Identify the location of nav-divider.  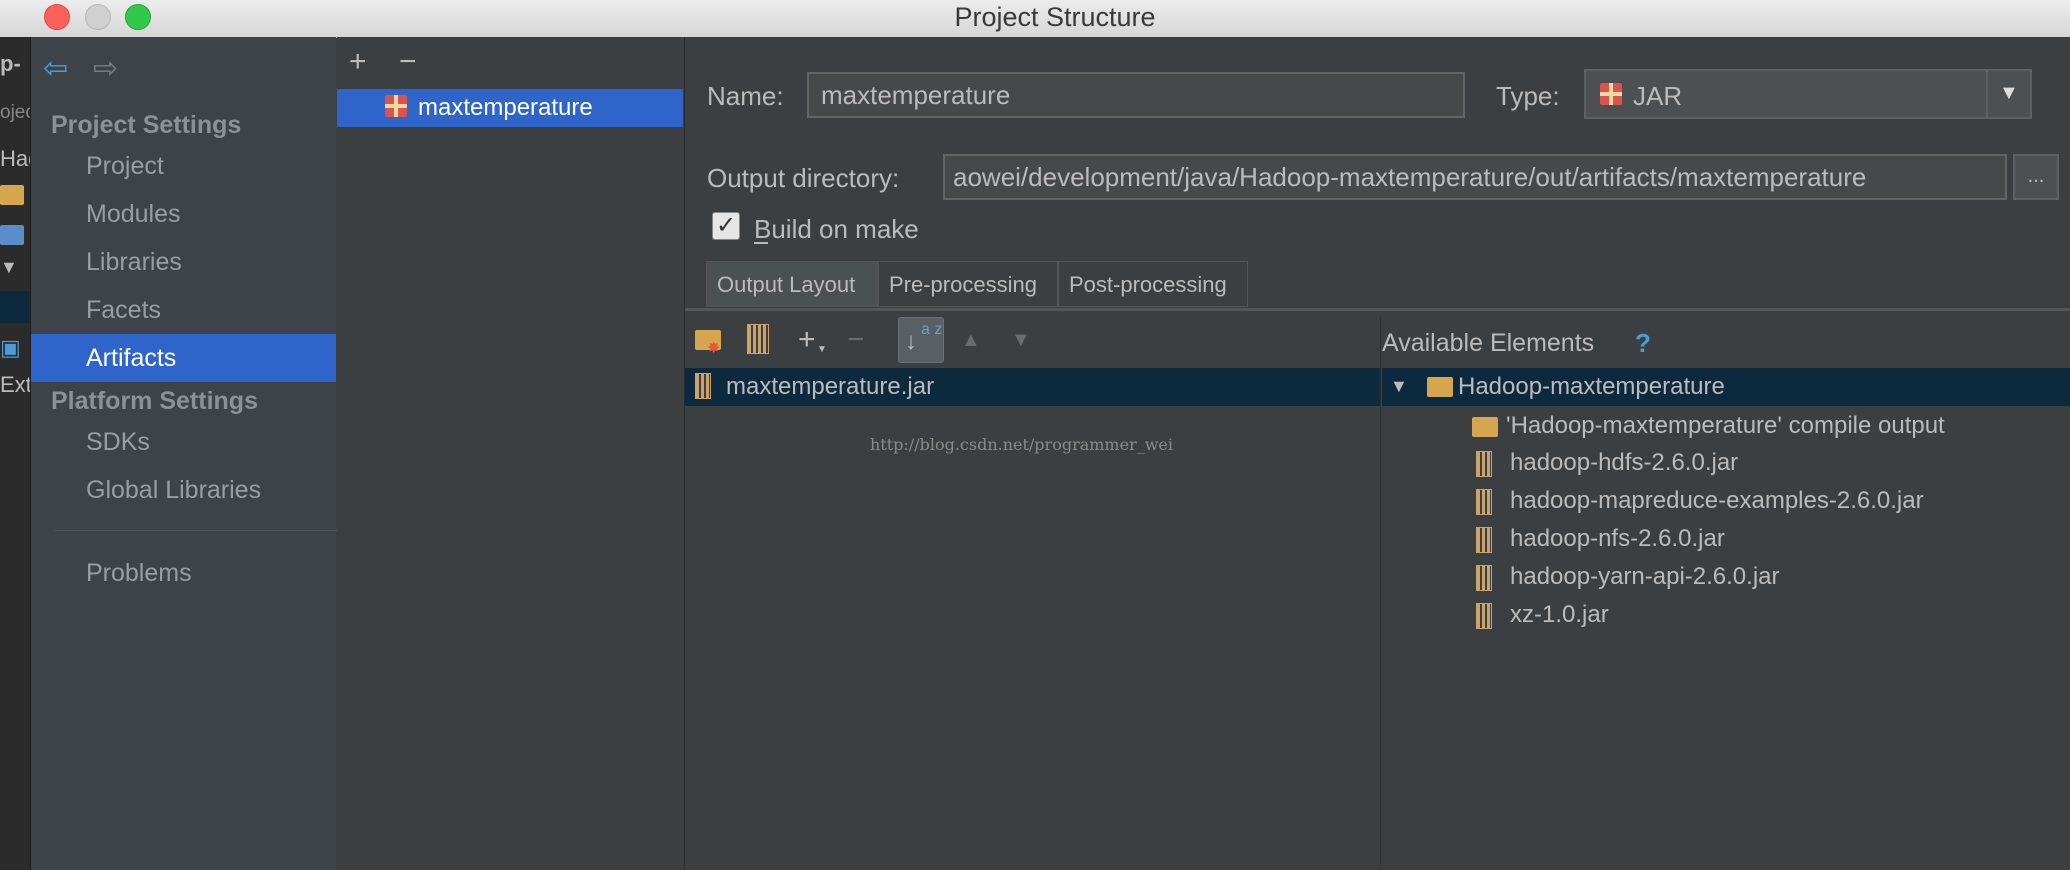
(201, 530).